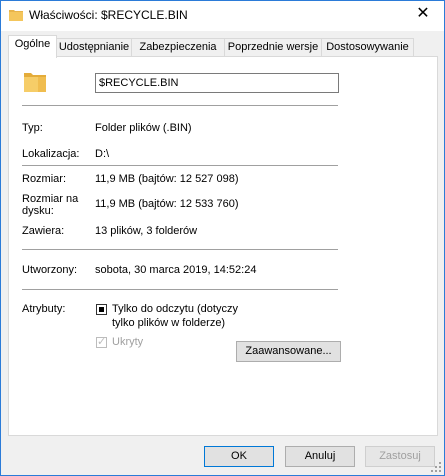 The image size is (445, 476). What do you see at coordinates (32, 46) in the screenshot?
I see `tab-general: Ogólne` at bounding box center [32, 46].